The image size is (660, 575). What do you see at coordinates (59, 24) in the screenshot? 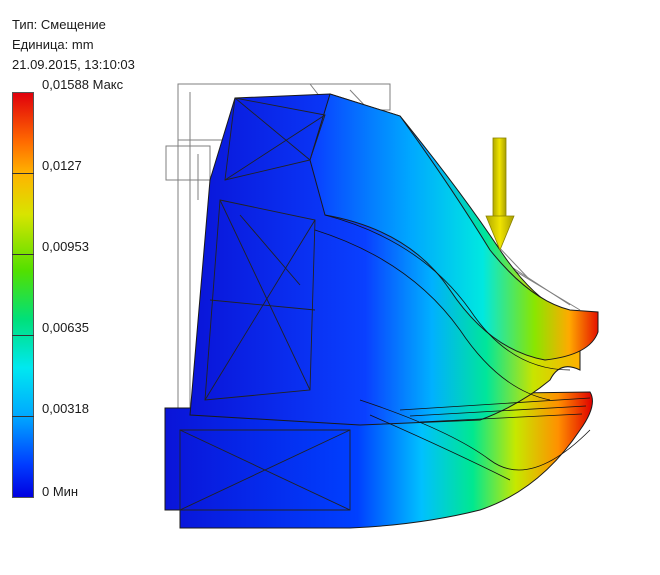
I see `result-type-label: Тип: Смещение` at bounding box center [59, 24].